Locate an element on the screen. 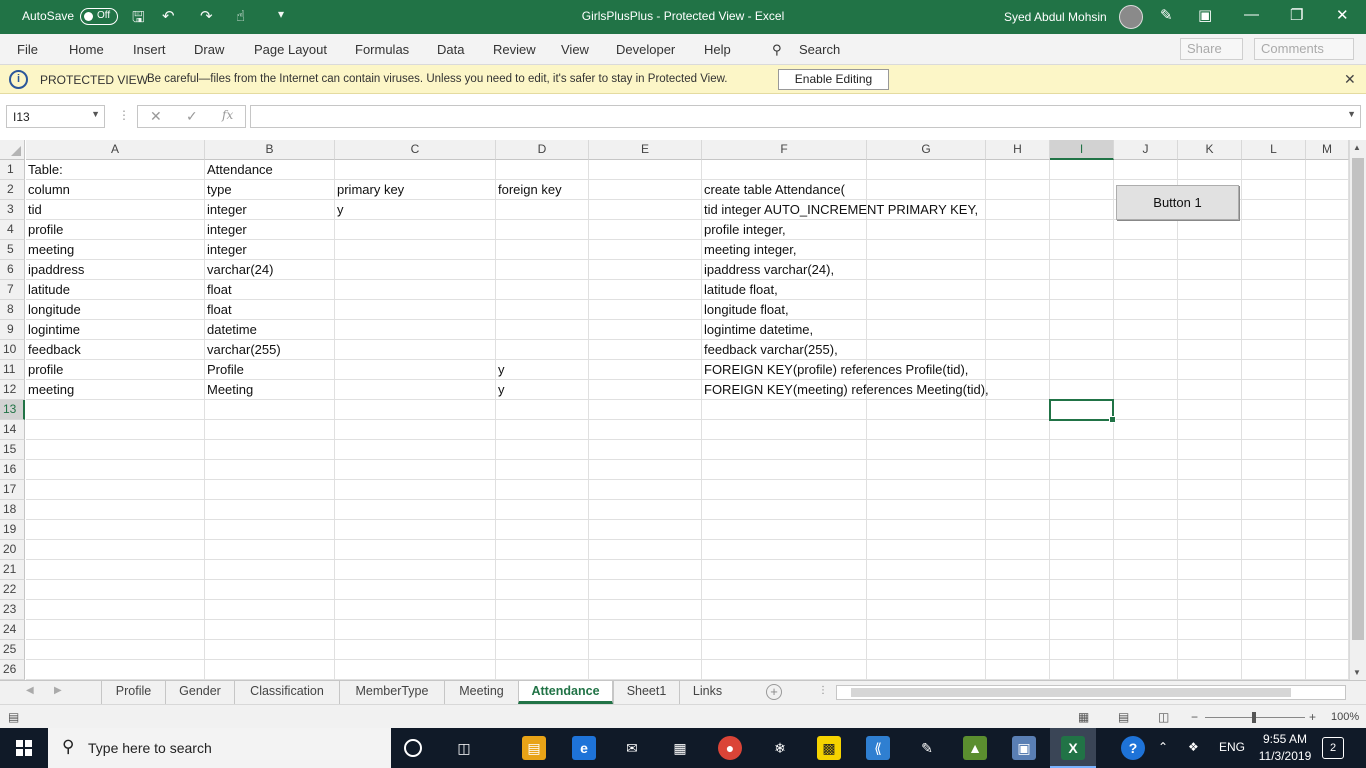 This screenshot has height=768, width=1366. cell-g24 is located at coordinates (926, 630).